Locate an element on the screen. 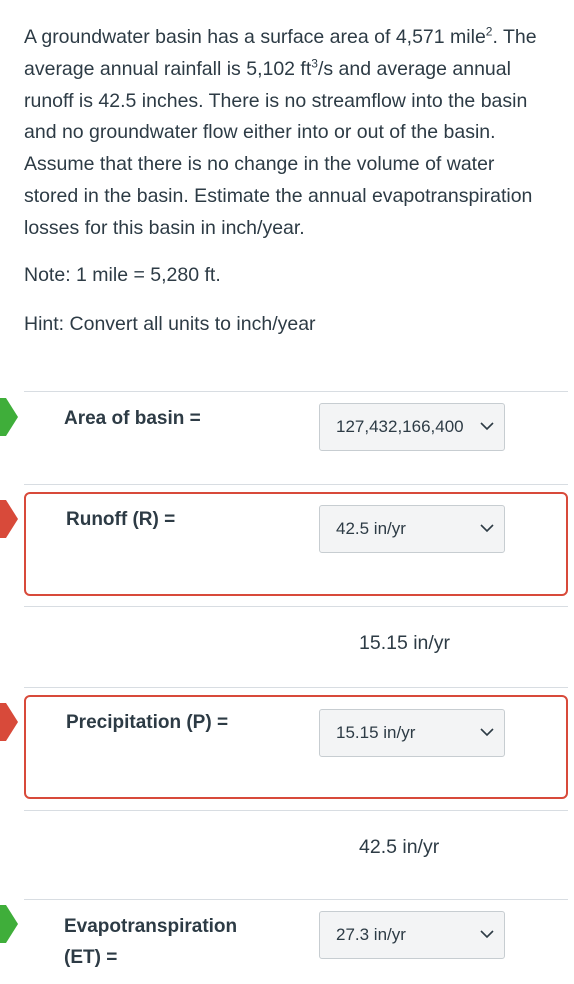  precipitation-select: 15.15 in/yr is located at coordinates (412, 733).